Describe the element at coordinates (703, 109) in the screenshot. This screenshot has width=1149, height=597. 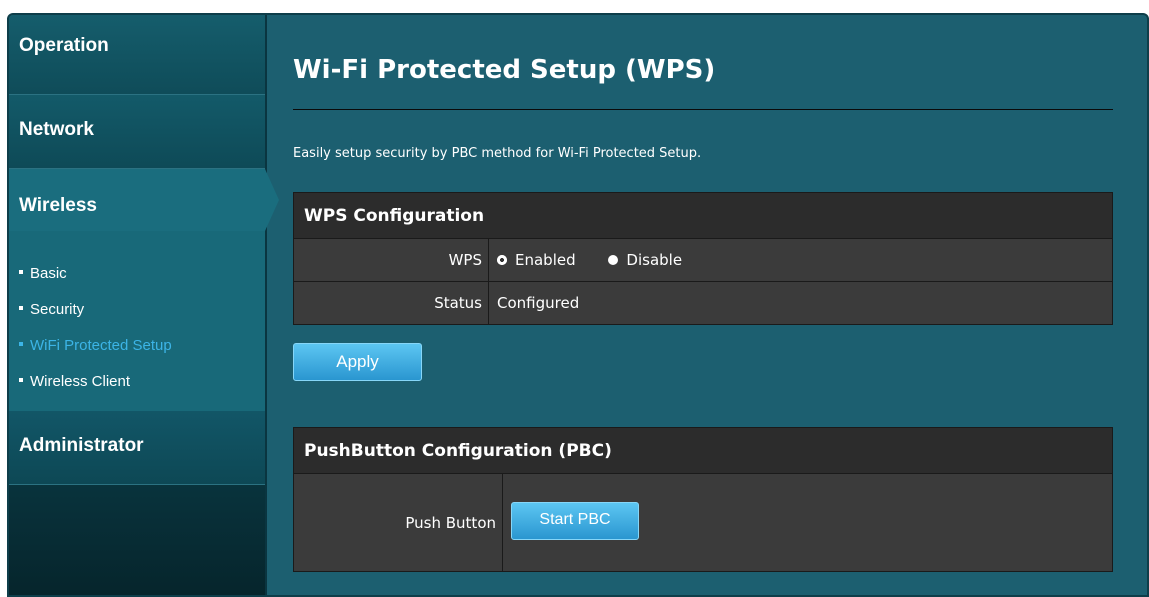
I see `title-divider` at that location.